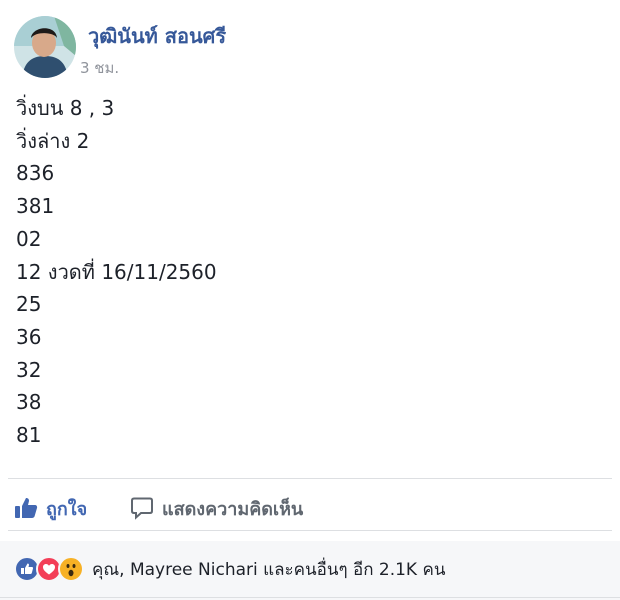 Image resolution: width=620 pixels, height=600 pixels. Describe the element at coordinates (29, 402) in the screenshot. I see `post-line: 38` at that location.